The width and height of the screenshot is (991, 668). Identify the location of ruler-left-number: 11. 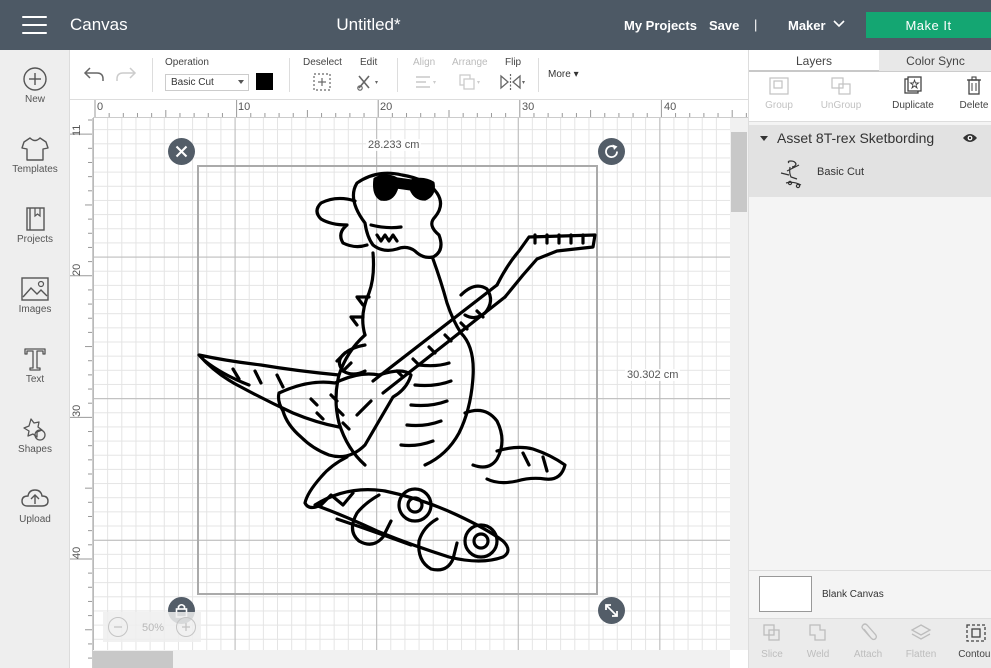
(77, 130).